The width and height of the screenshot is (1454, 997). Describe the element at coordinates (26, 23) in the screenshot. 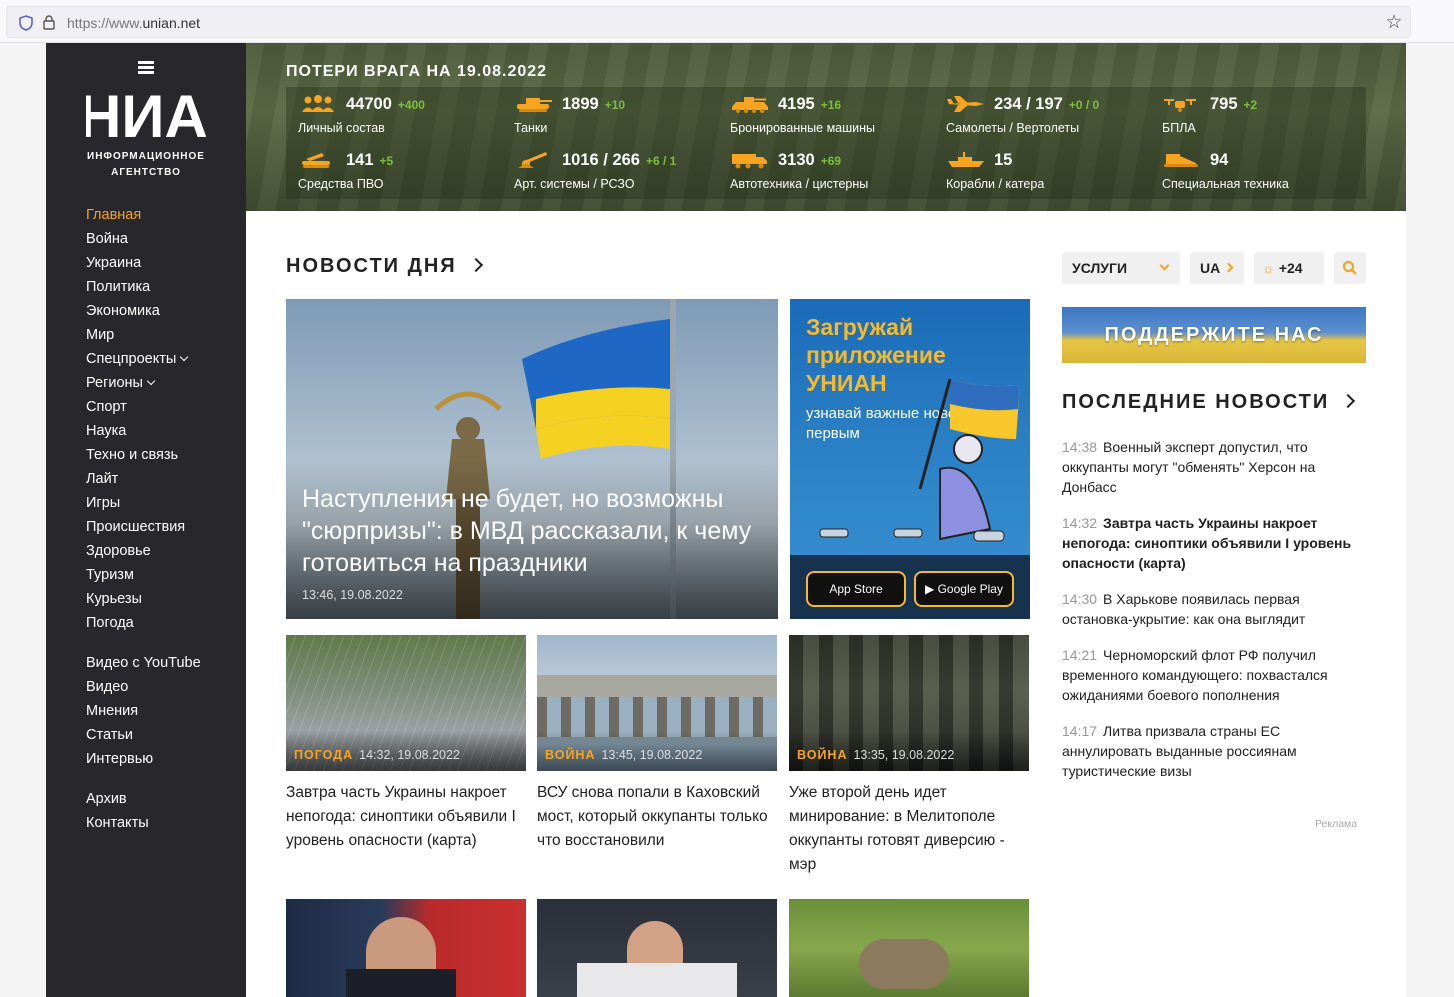

I see `shield-icon` at that location.